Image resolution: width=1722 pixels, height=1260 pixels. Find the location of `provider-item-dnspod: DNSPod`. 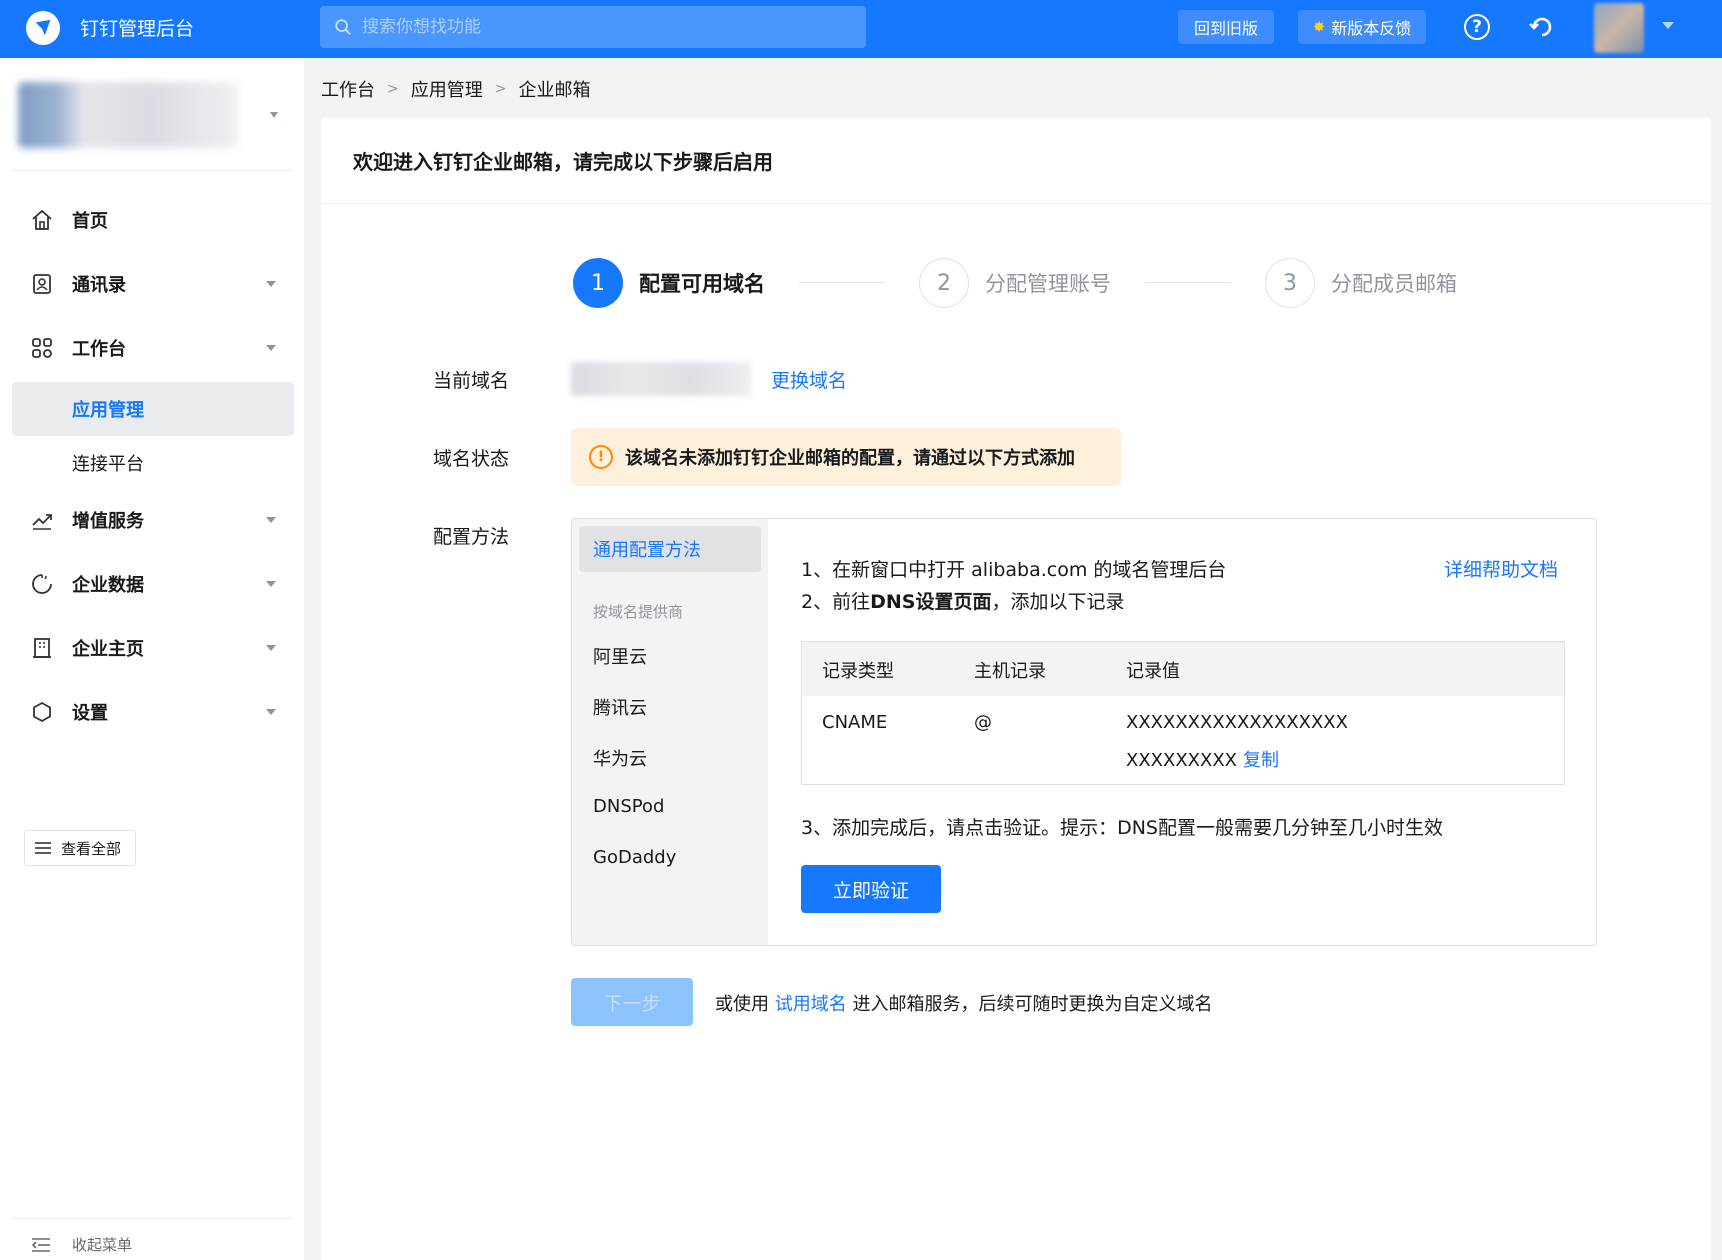

provider-item-dnspod: DNSPod is located at coordinates (628, 806).